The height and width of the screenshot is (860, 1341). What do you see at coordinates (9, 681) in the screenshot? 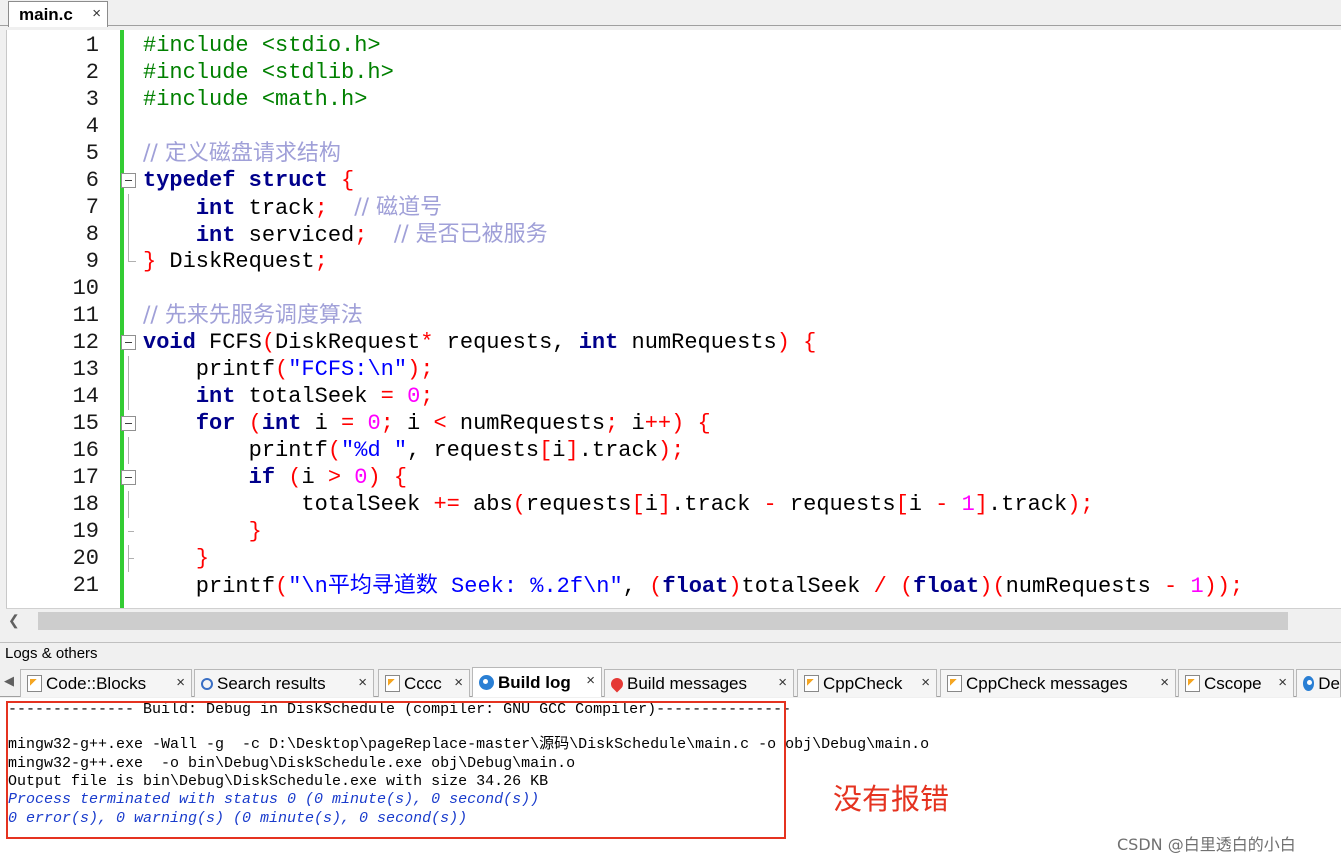
I see `tab-scroll-left-icon: ◀` at bounding box center [9, 681].